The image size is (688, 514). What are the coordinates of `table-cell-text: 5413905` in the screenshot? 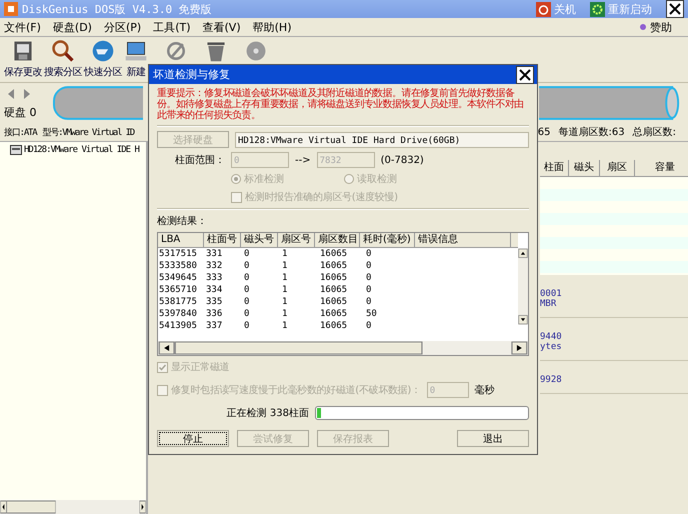 It's located at (178, 326).